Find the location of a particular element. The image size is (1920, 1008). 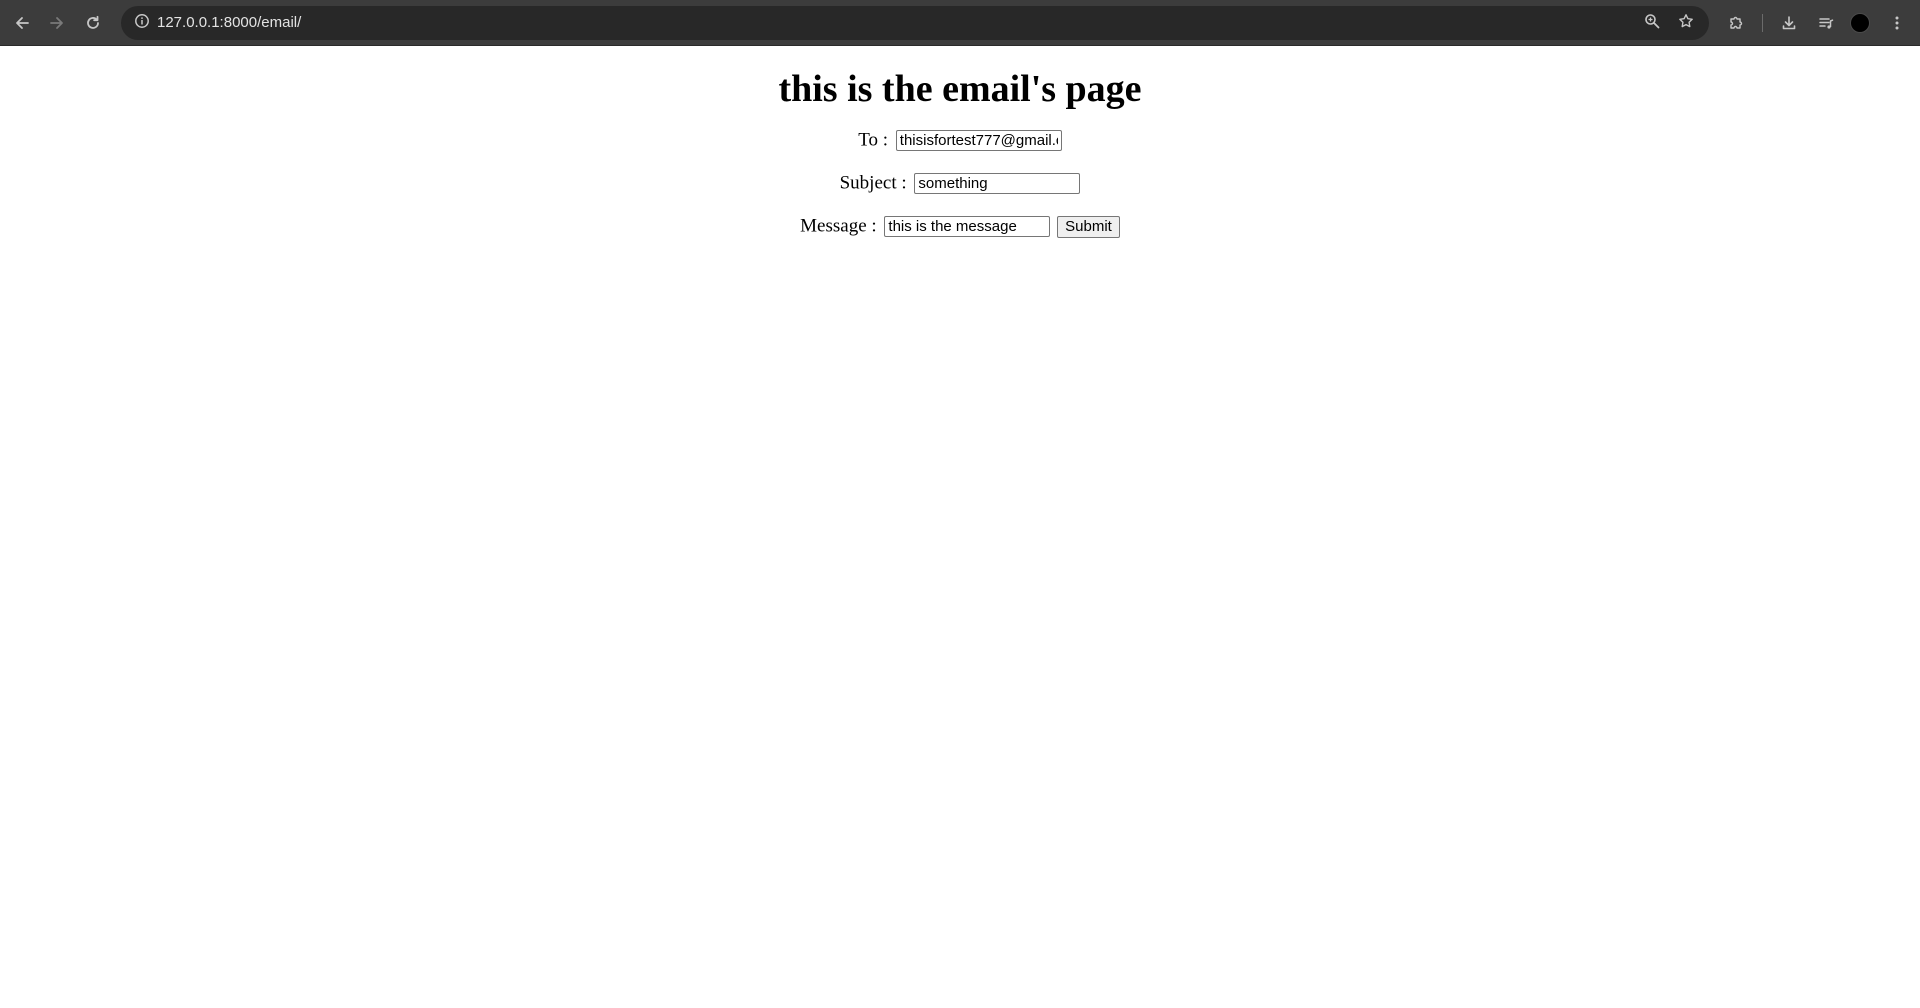

reload-button is located at coordinates (93, 23).